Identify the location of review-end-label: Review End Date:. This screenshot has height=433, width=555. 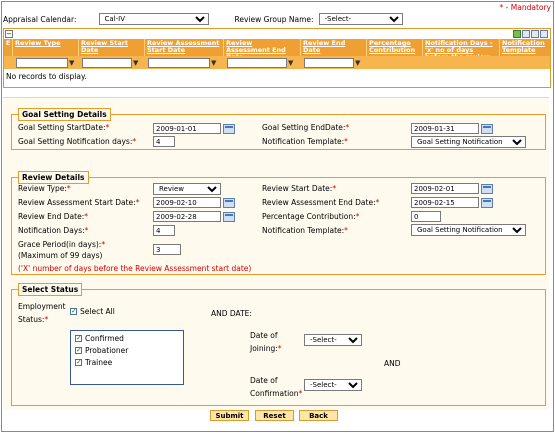
(51, 216).